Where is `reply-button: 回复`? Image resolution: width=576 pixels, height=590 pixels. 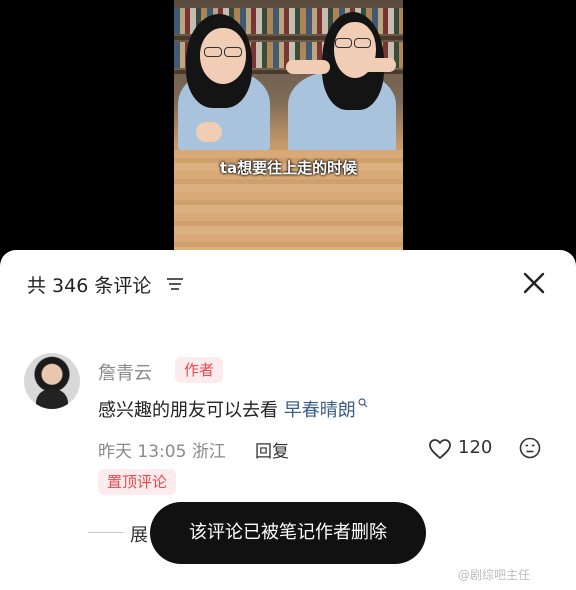 reply-button: 回复 is located at coordinates (272, 449).